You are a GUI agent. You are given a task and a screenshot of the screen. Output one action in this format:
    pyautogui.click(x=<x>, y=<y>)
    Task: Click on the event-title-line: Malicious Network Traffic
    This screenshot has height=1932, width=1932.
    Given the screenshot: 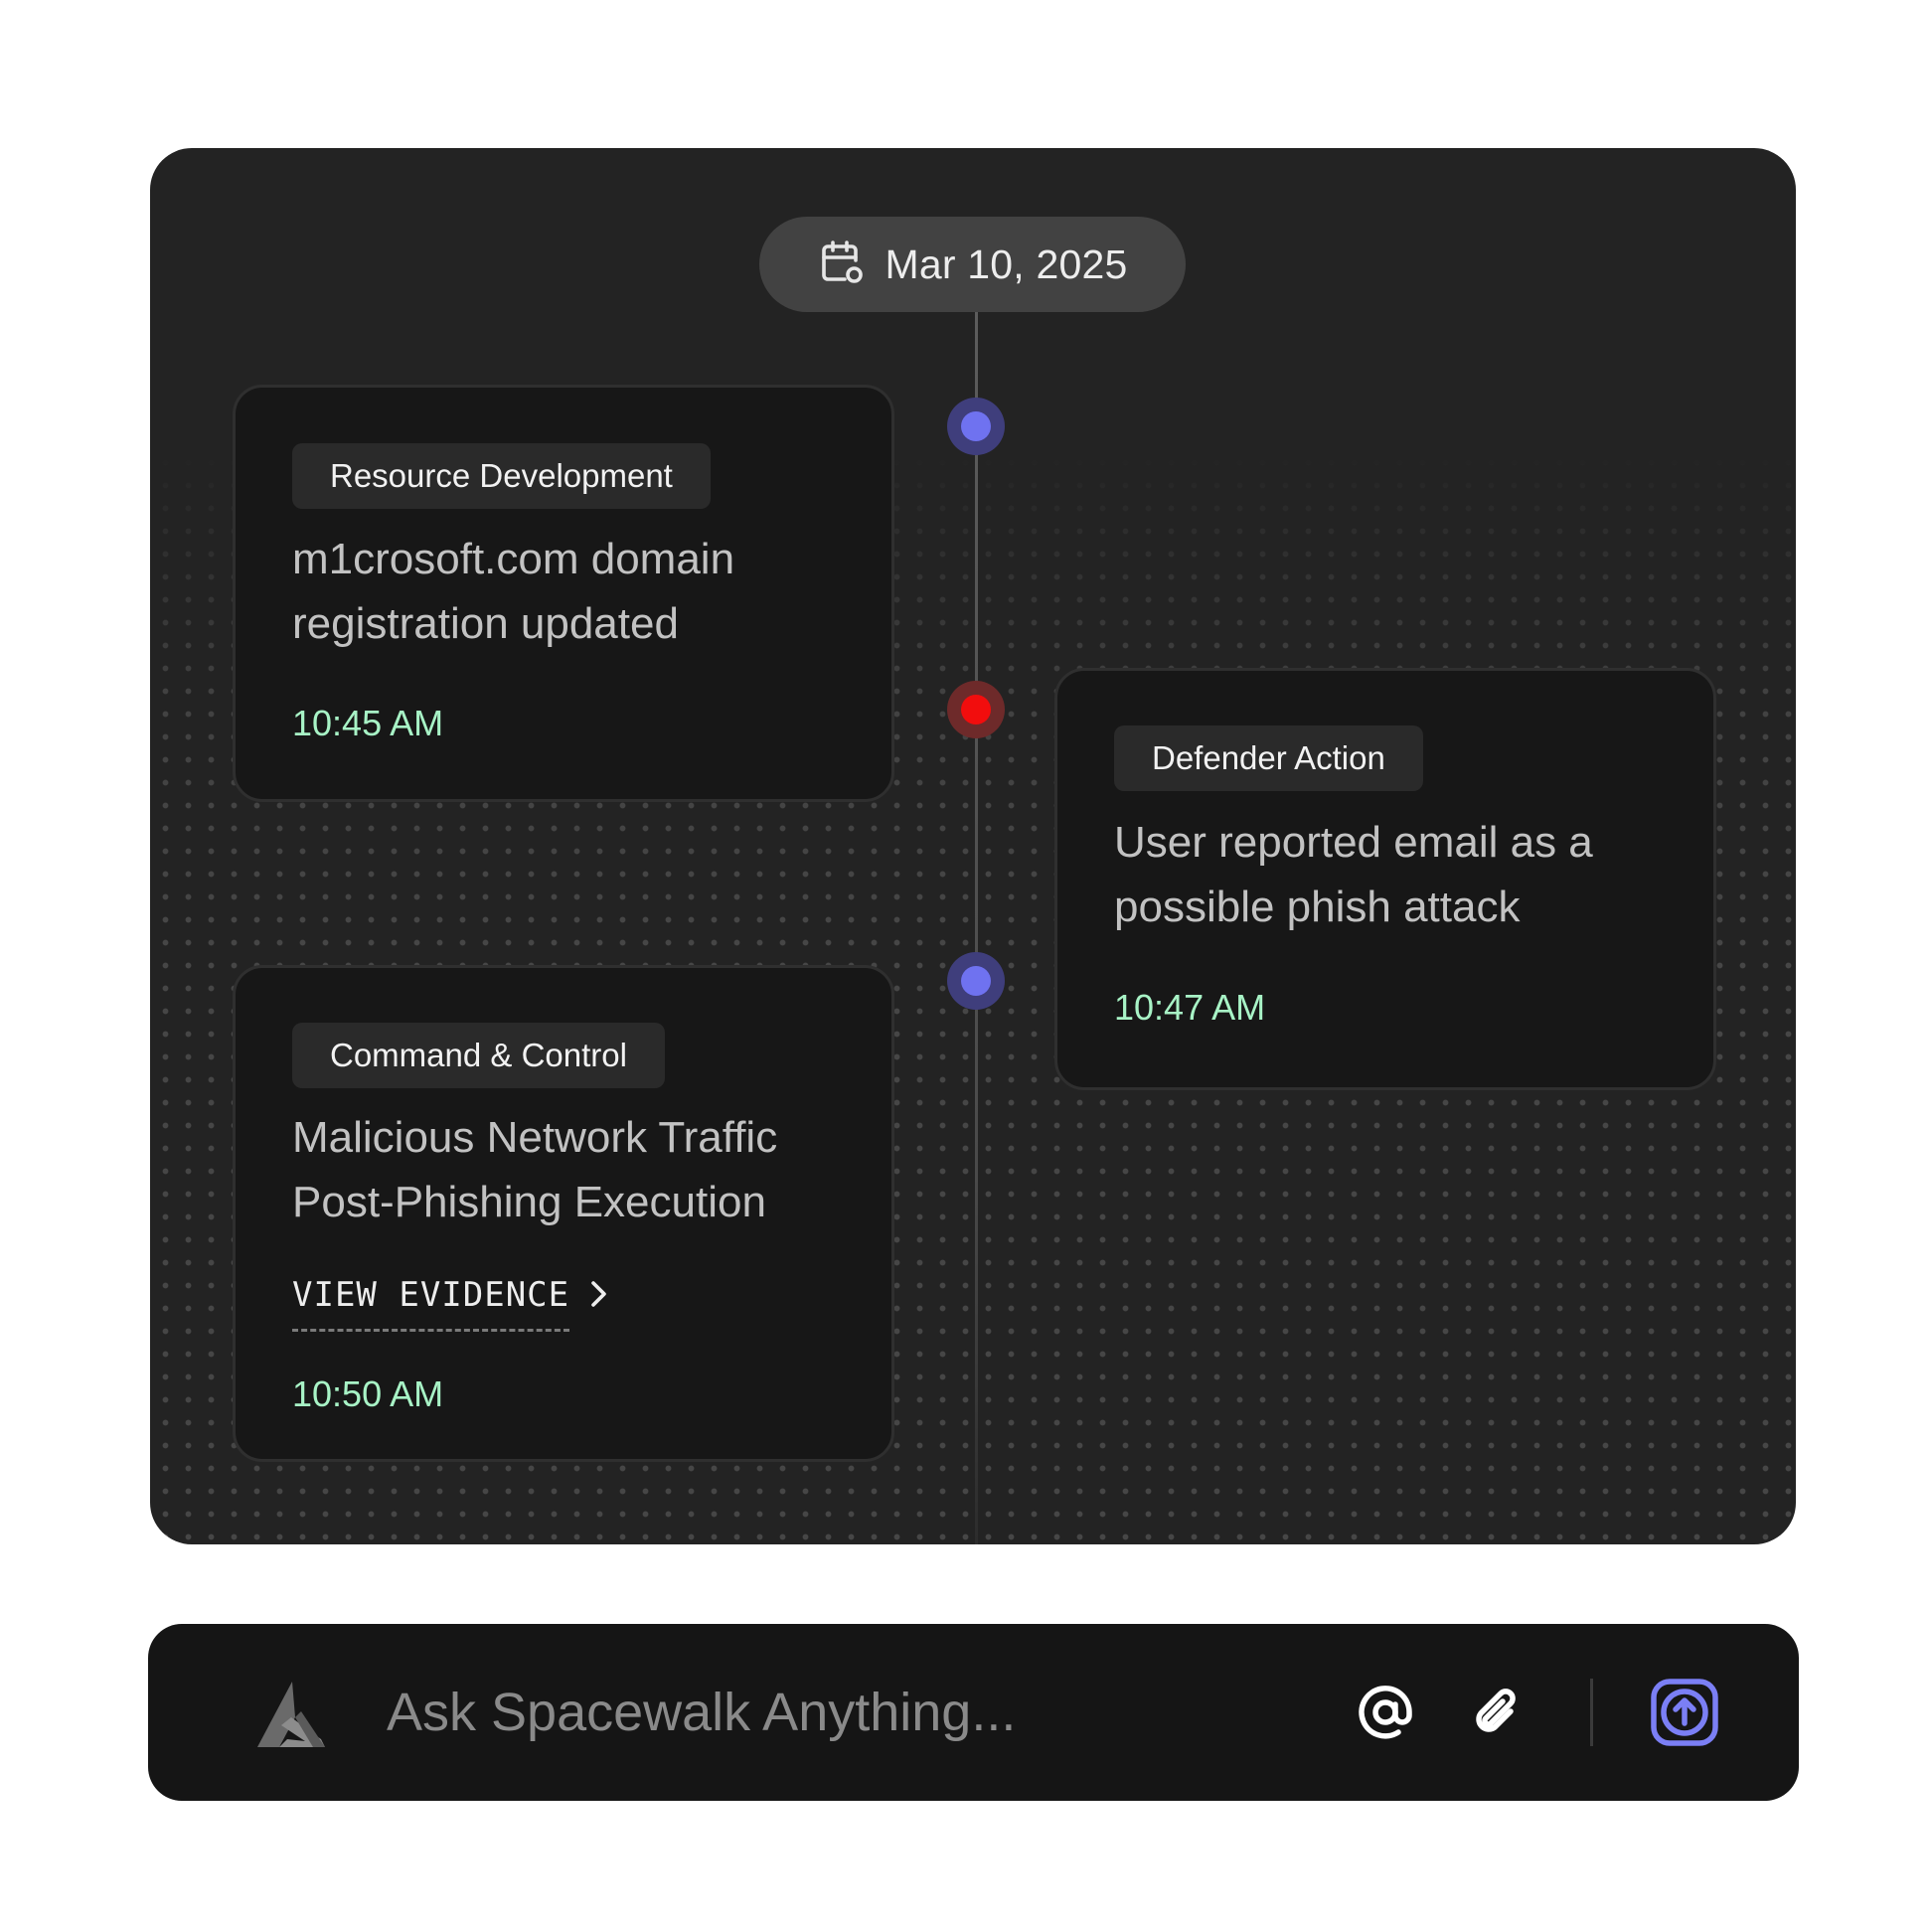 What is the action you would take?
    pyautogui.click(x=535, y=1137)
    